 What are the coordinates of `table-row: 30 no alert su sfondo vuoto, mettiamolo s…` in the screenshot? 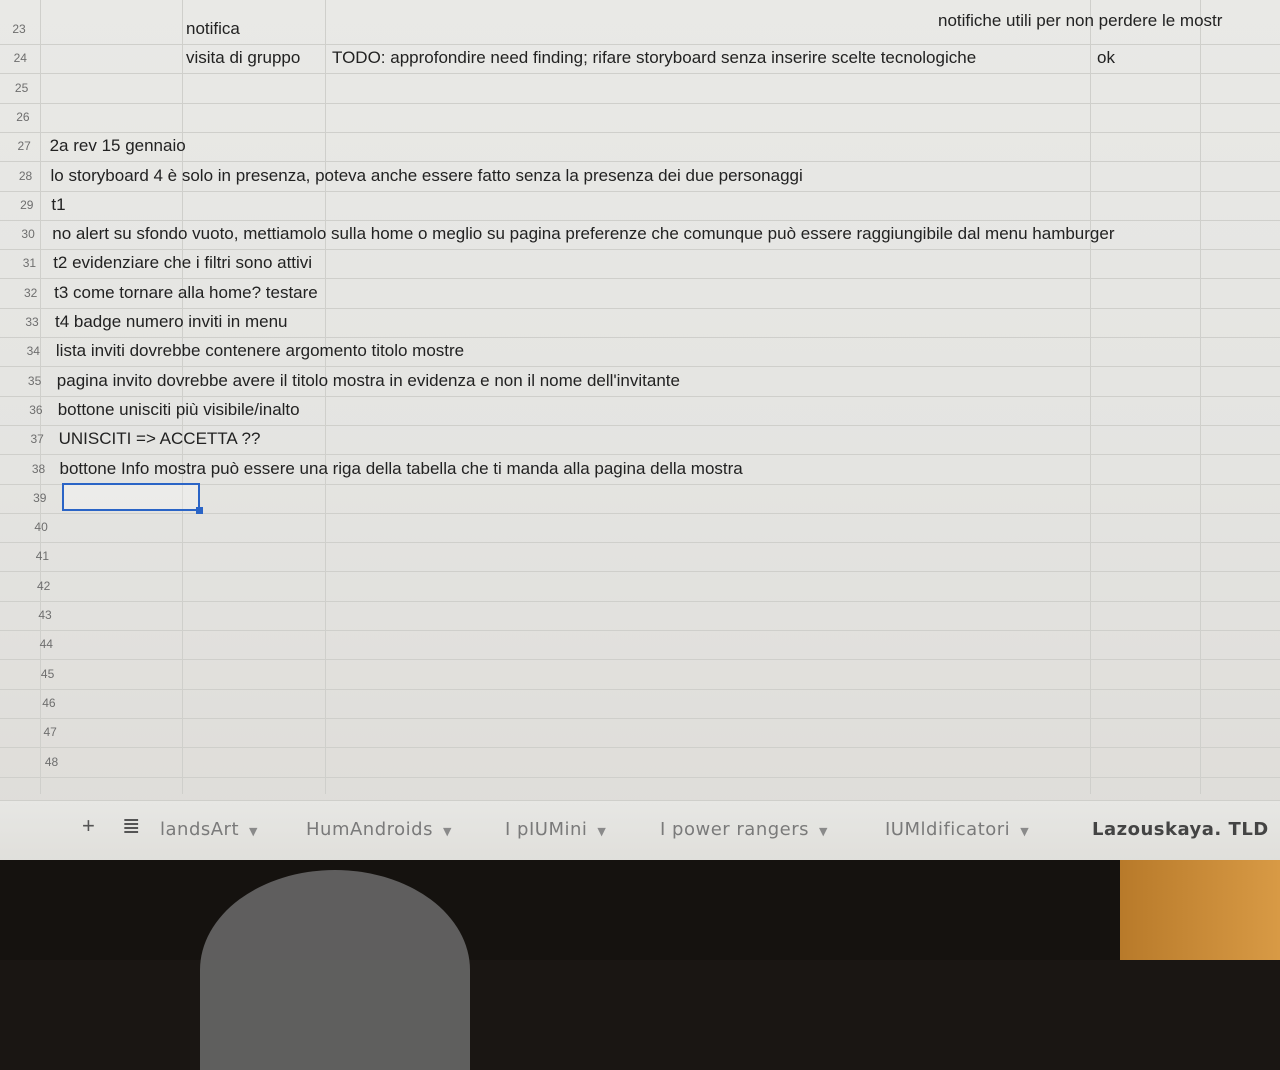 It's located at (640, 235).